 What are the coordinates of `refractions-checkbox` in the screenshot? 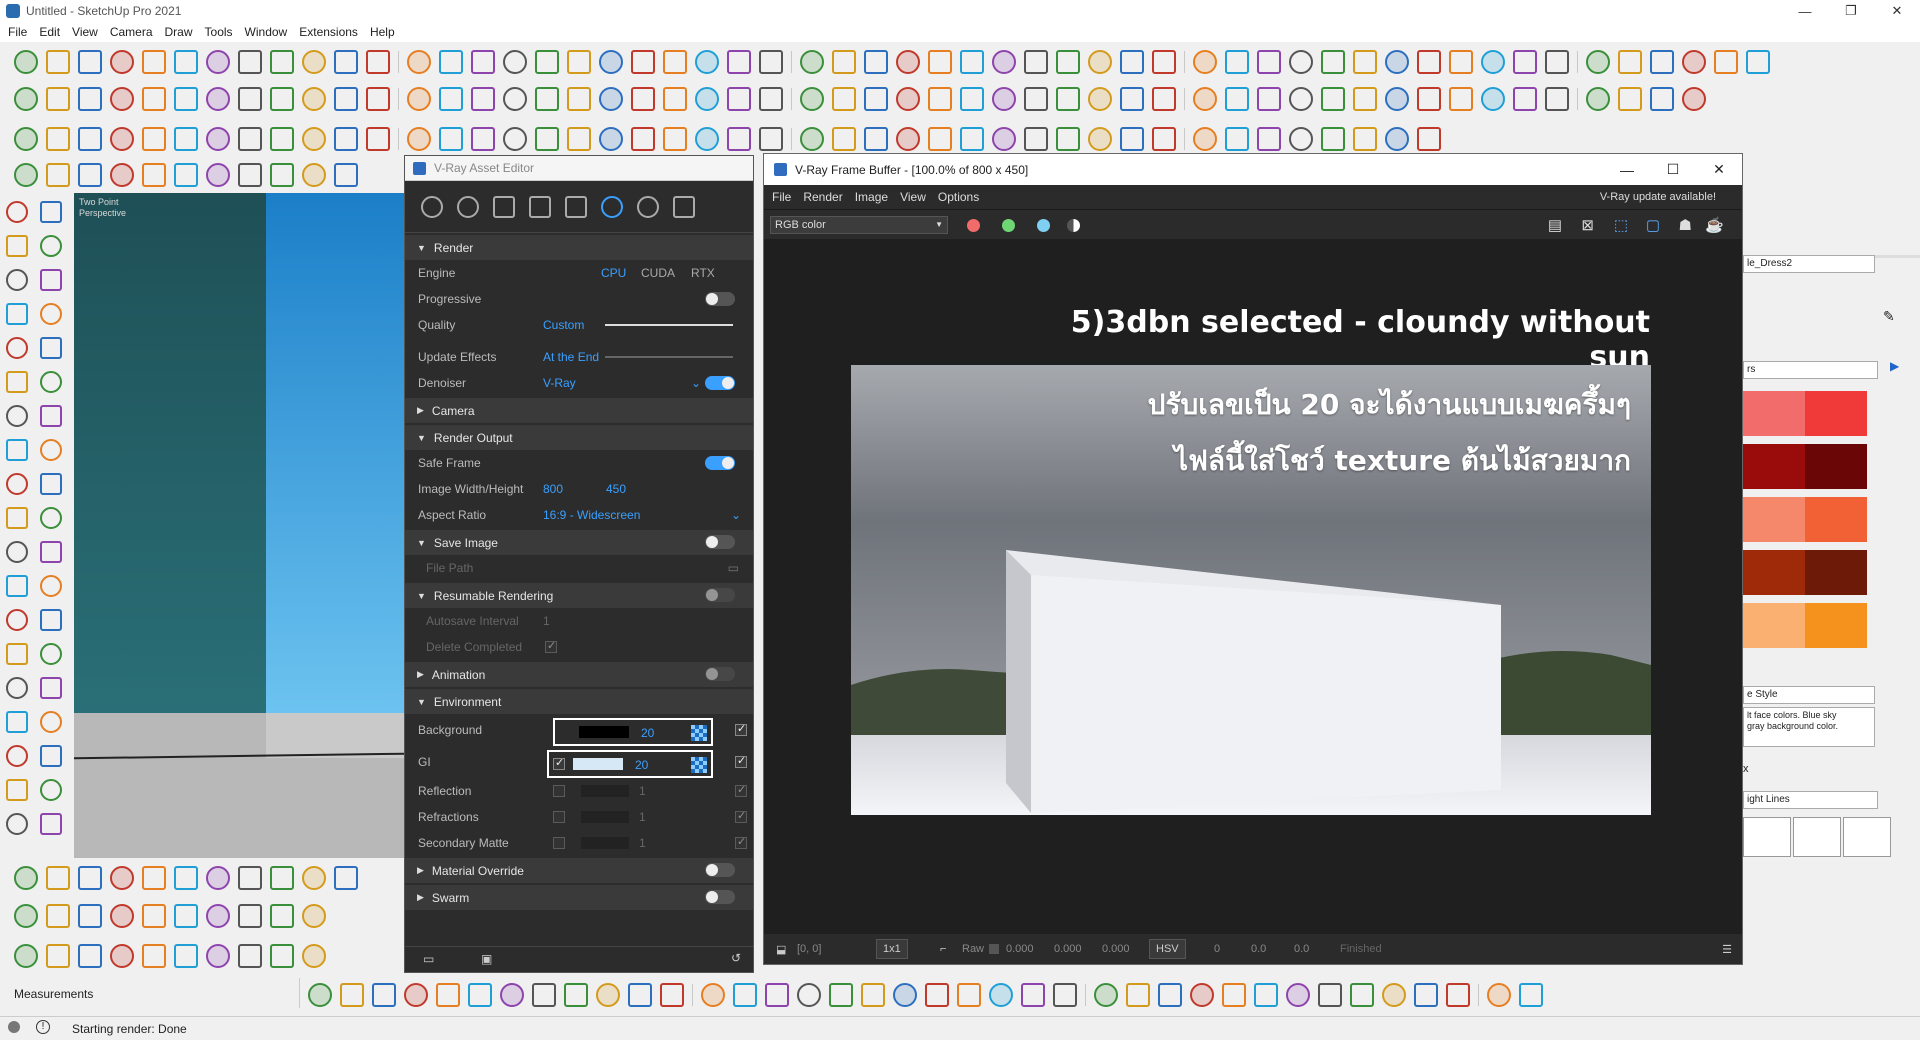 It's located at (741, 816).